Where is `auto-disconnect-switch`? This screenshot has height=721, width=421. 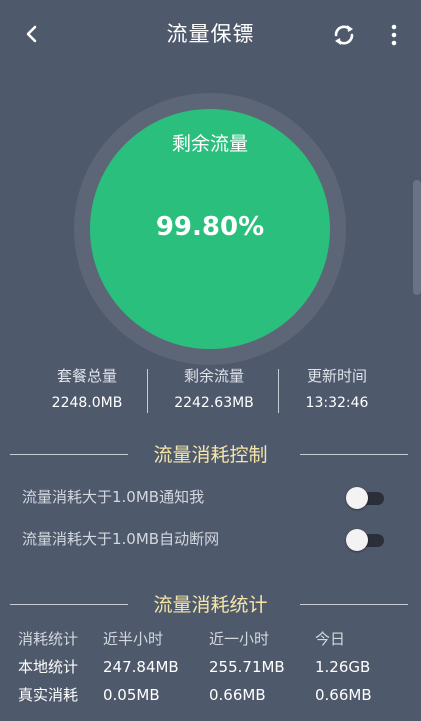
auto-disconnect-switch is located at coordinates (365, 540).